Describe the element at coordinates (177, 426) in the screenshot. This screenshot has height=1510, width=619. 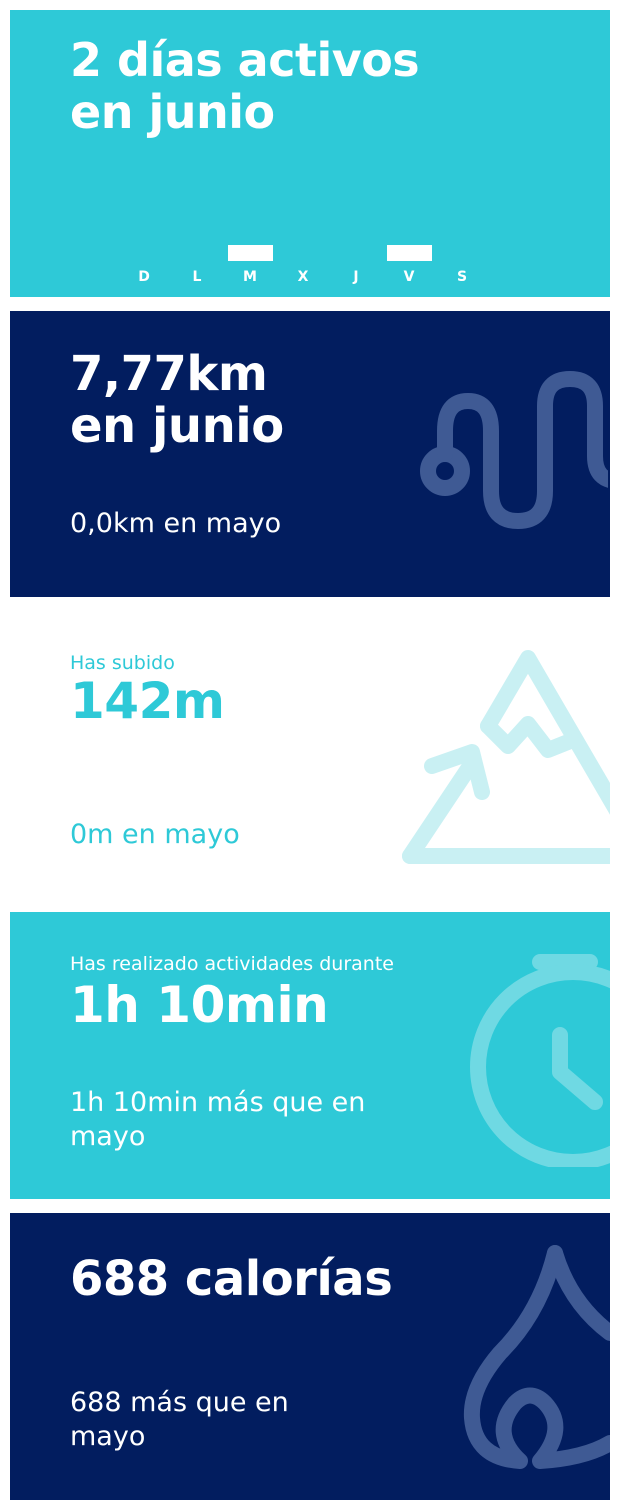
I see `distance-period: en junio` at that location.